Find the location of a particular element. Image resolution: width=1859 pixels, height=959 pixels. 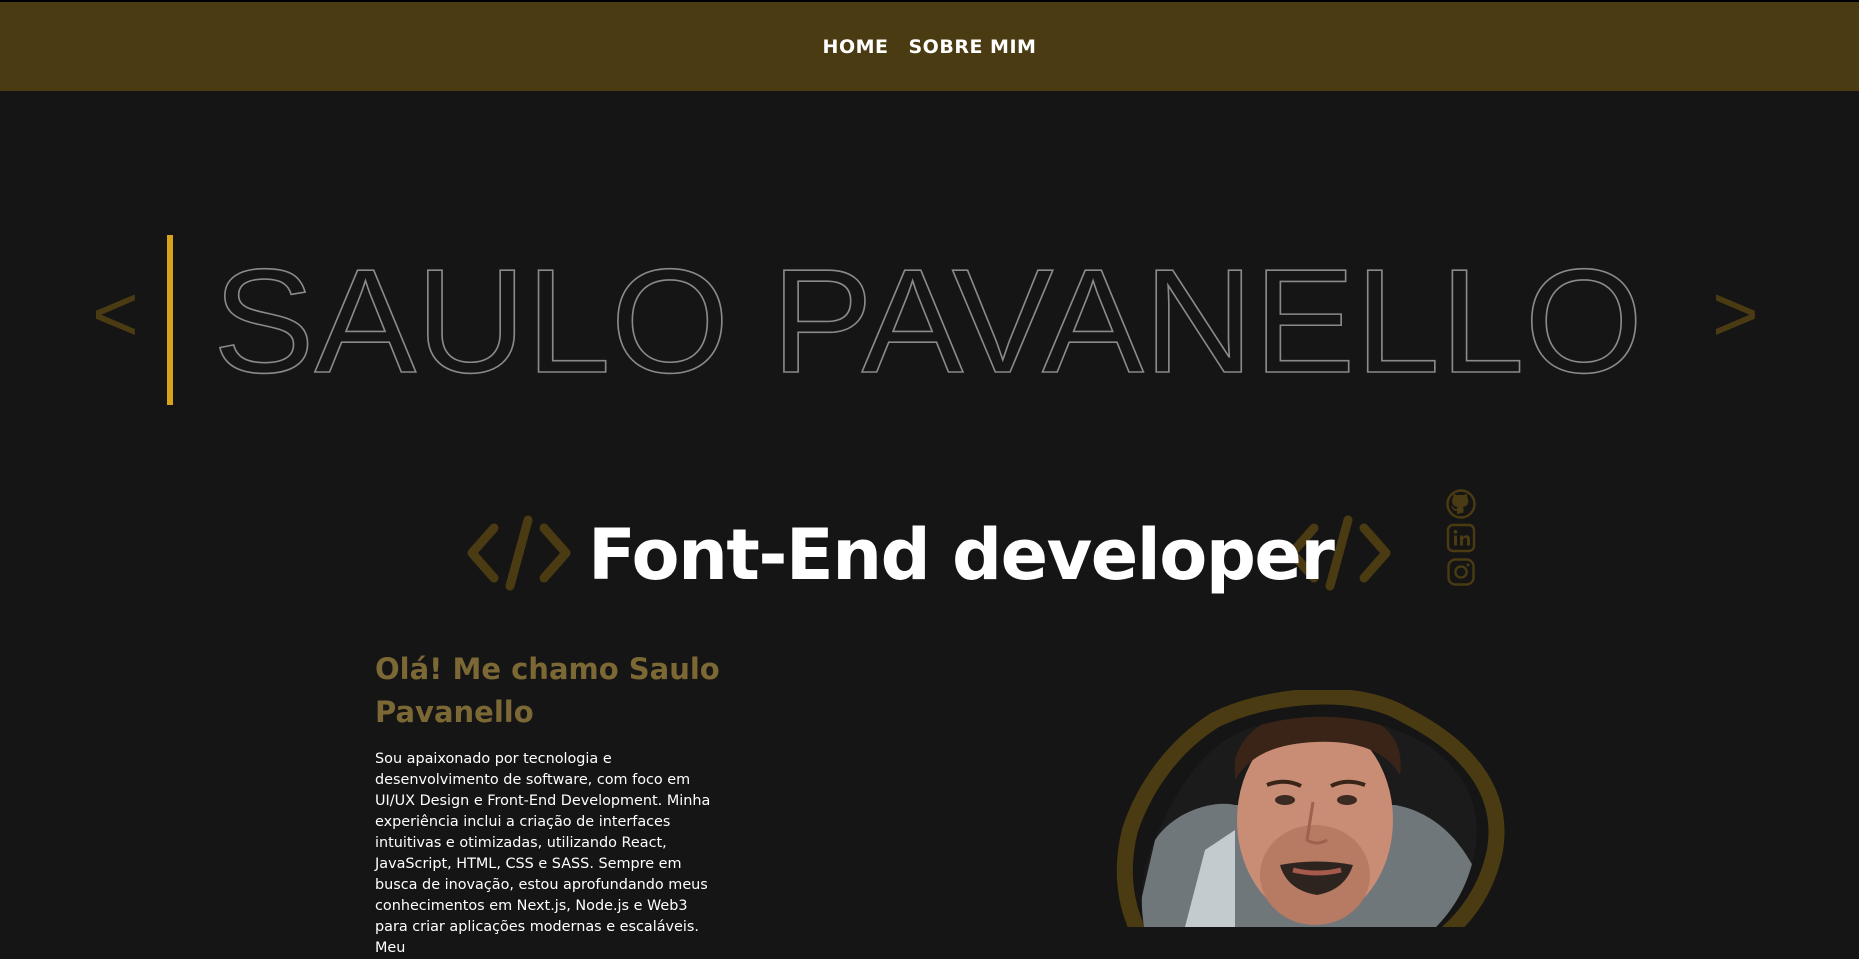

navbar: HOME SOBRE MIM is located at coordinates (929, 46).